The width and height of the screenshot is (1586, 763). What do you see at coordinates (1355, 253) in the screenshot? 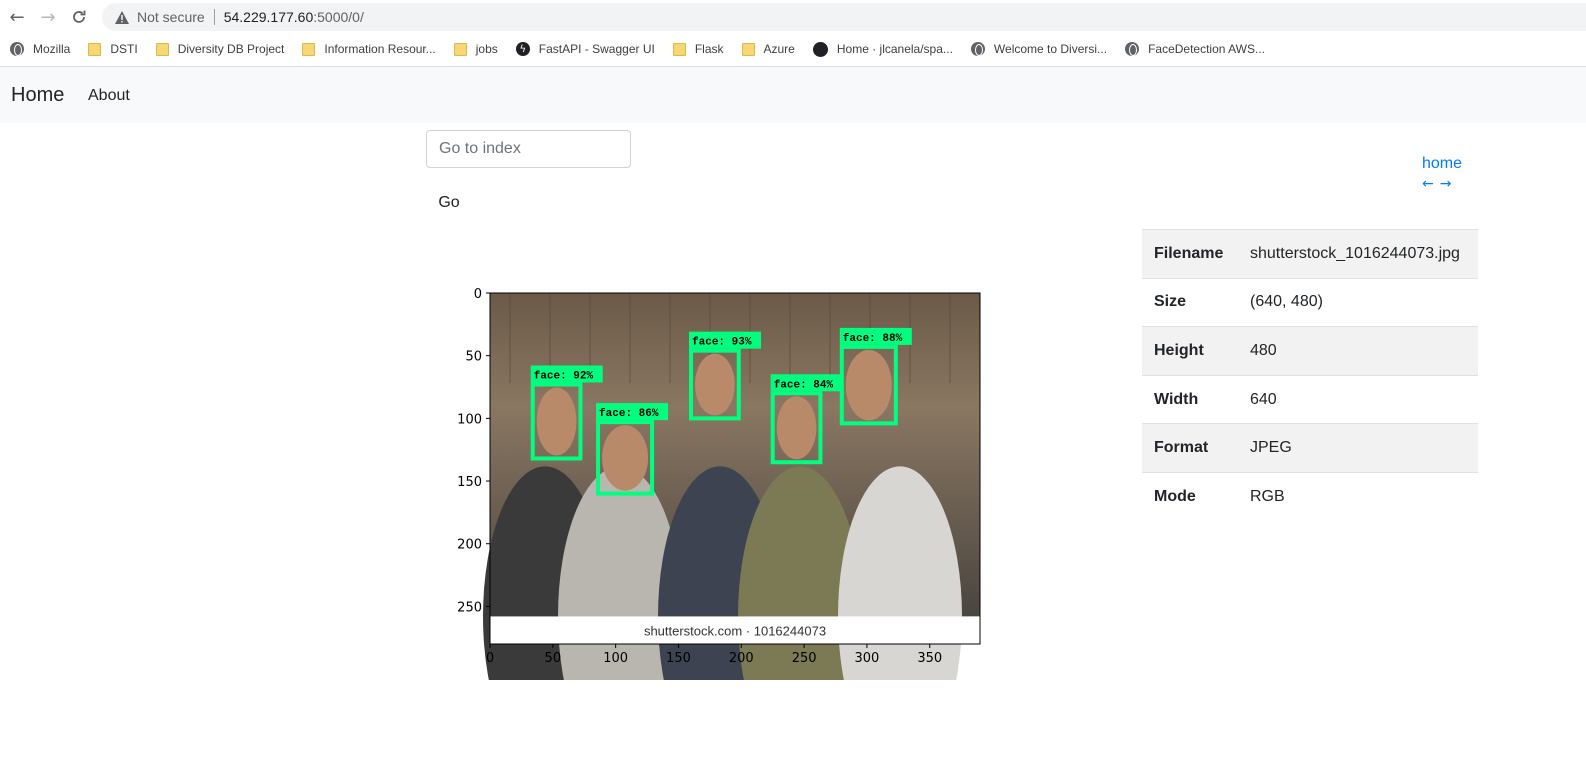
I see `info-value: shutterstock_1016244073.jpg` at bounding box center [1355, 253].